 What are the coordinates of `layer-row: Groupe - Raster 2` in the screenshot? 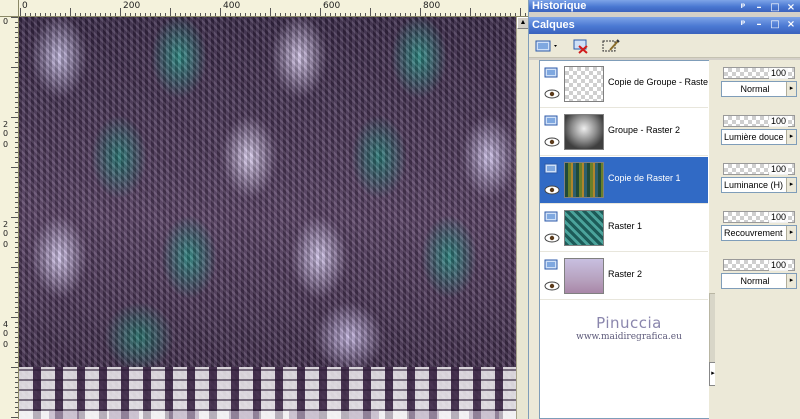 It's located at (624, 132).